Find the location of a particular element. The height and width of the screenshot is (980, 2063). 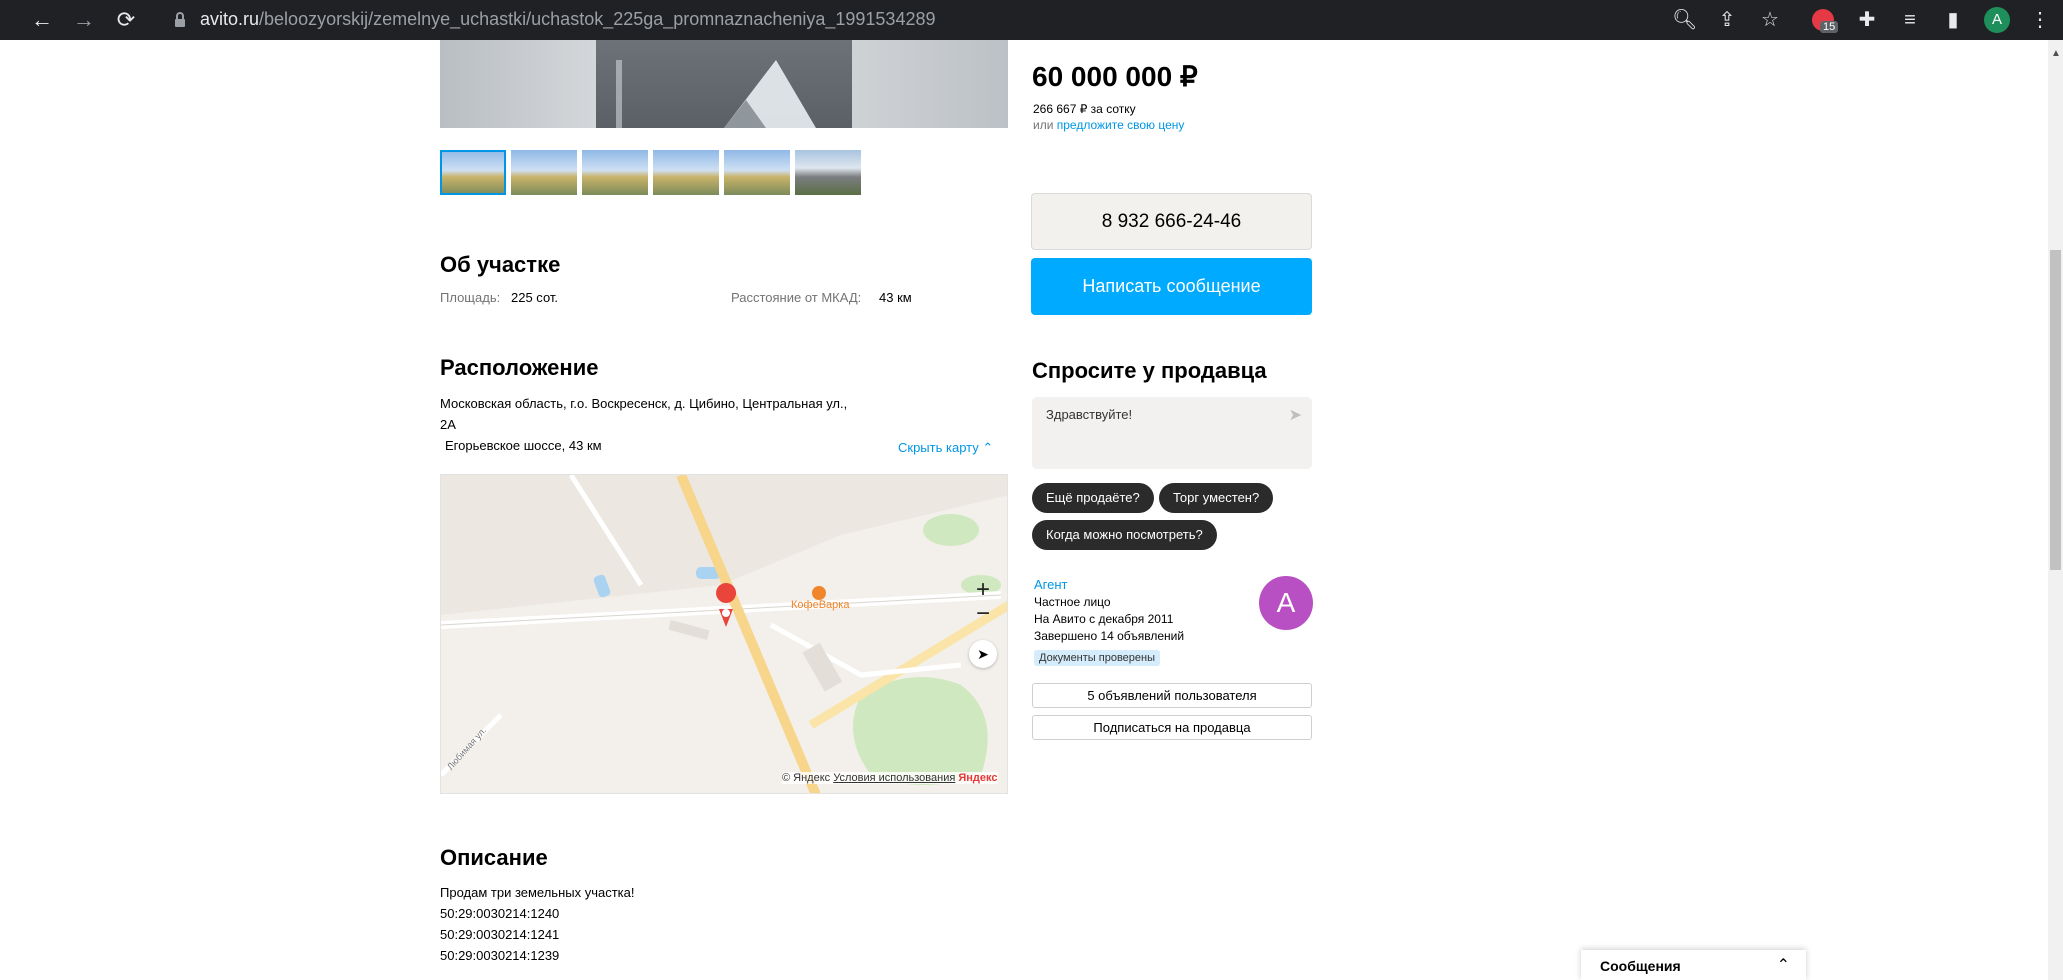

area-value: 225 сот. is located at coordinates (535, 297).